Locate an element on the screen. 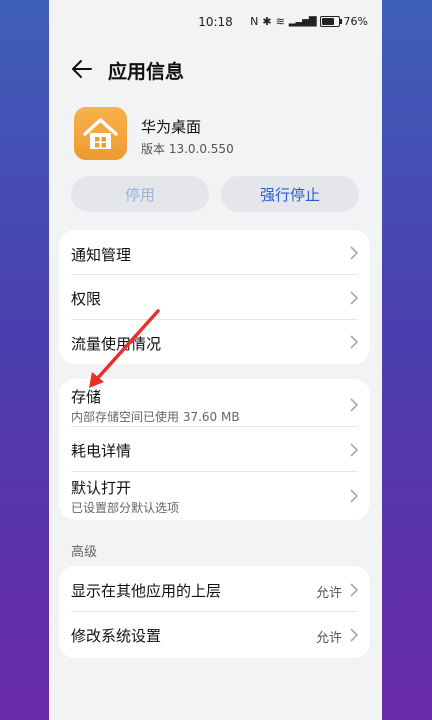  app-icon is located at coordinates (100, 133).